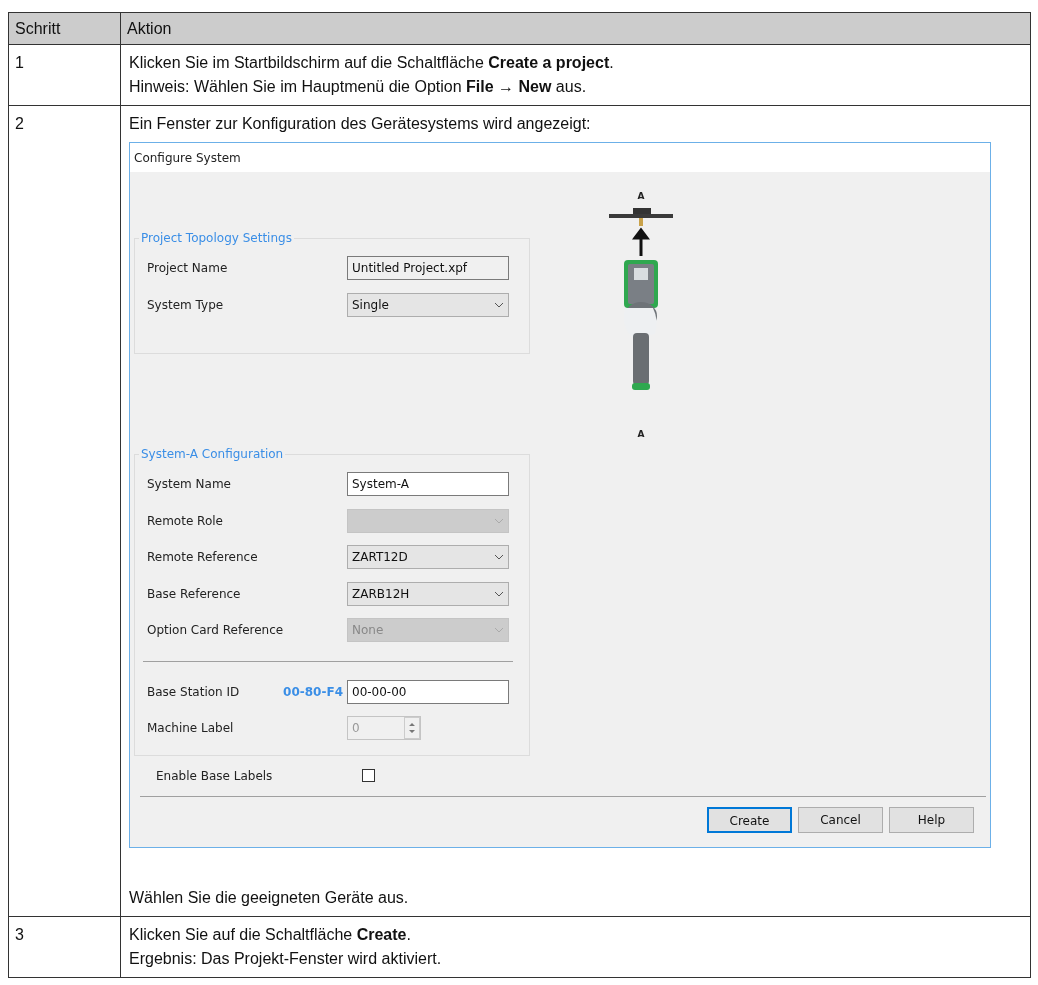  What do you see at coordinates (203, 558) in the screenshot?
I see `field-label: Remote Reference` at bounding box center [203, 558].